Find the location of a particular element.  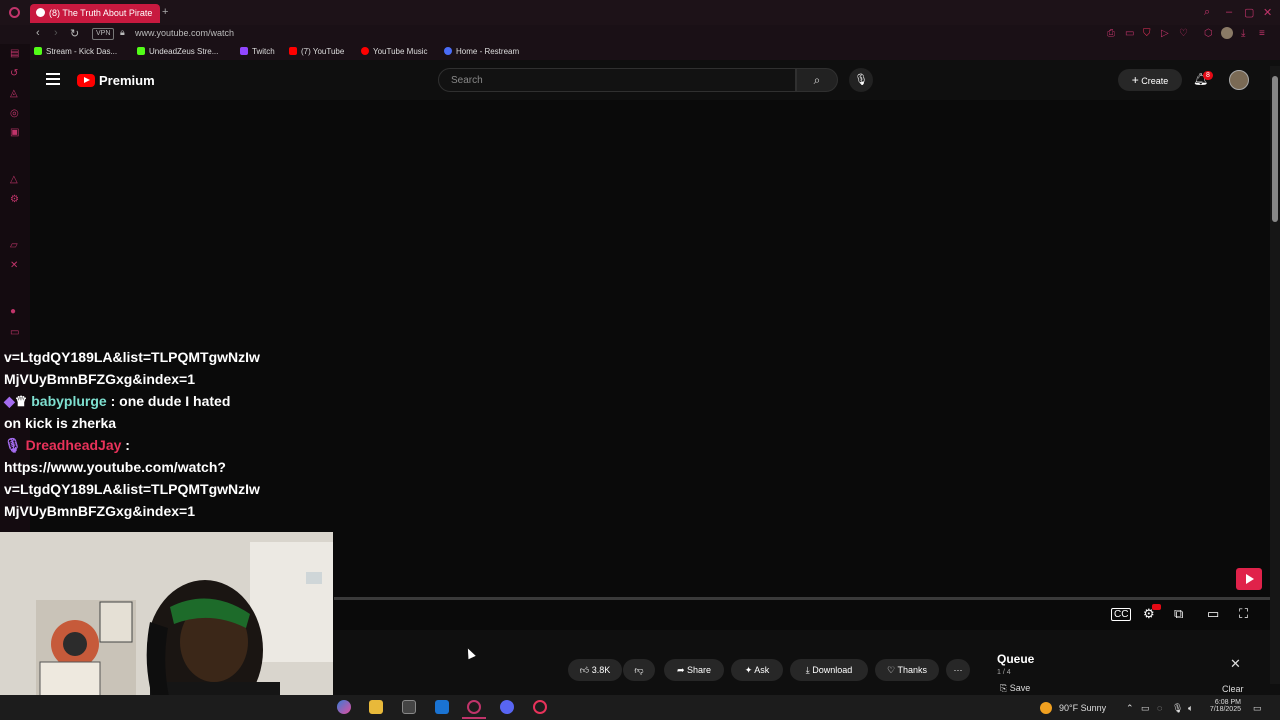

create-button: + Create is located at coordinates (1150, 80).